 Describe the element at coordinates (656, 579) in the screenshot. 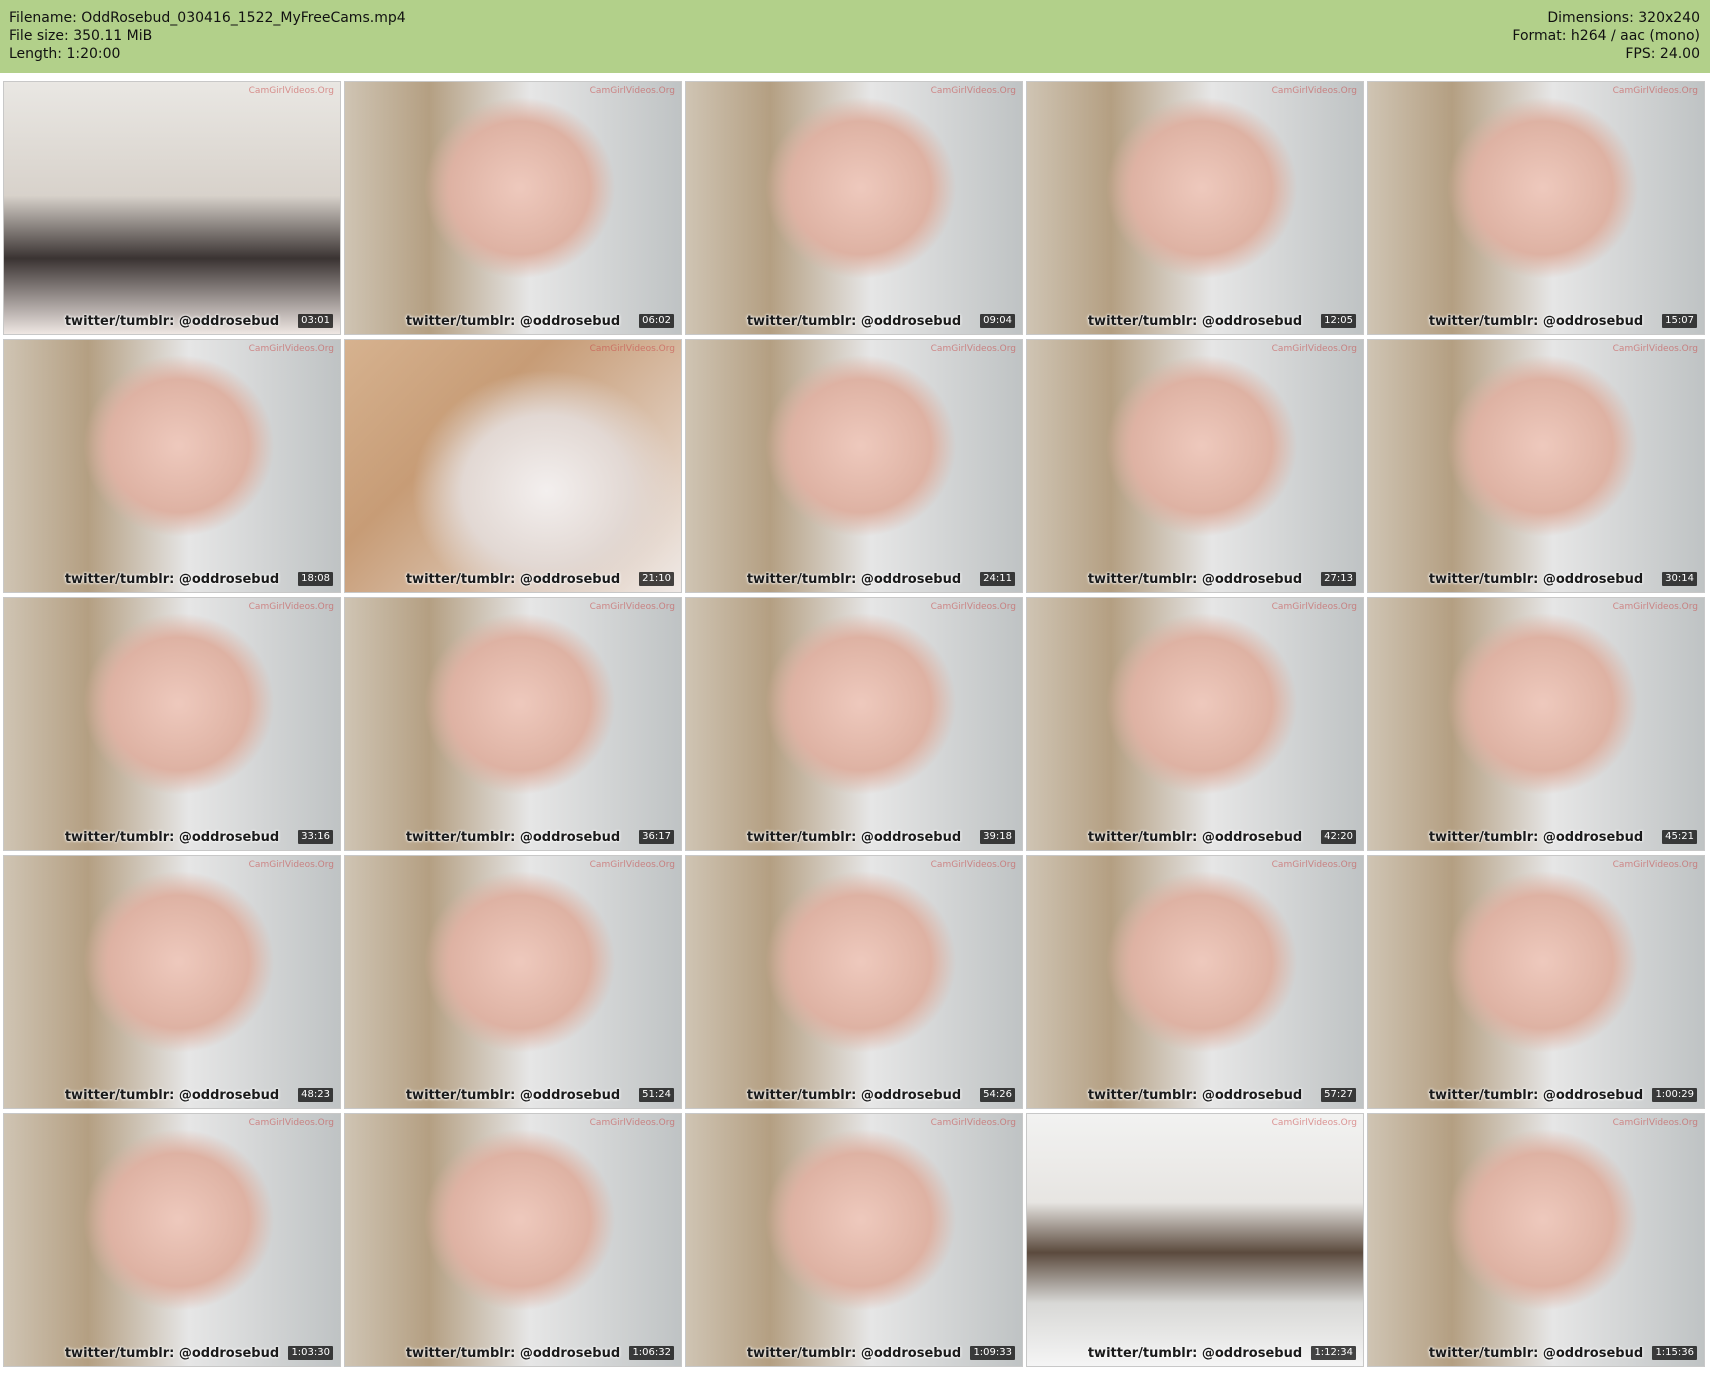

I see `timestamp-badge: 21:10` at that location.